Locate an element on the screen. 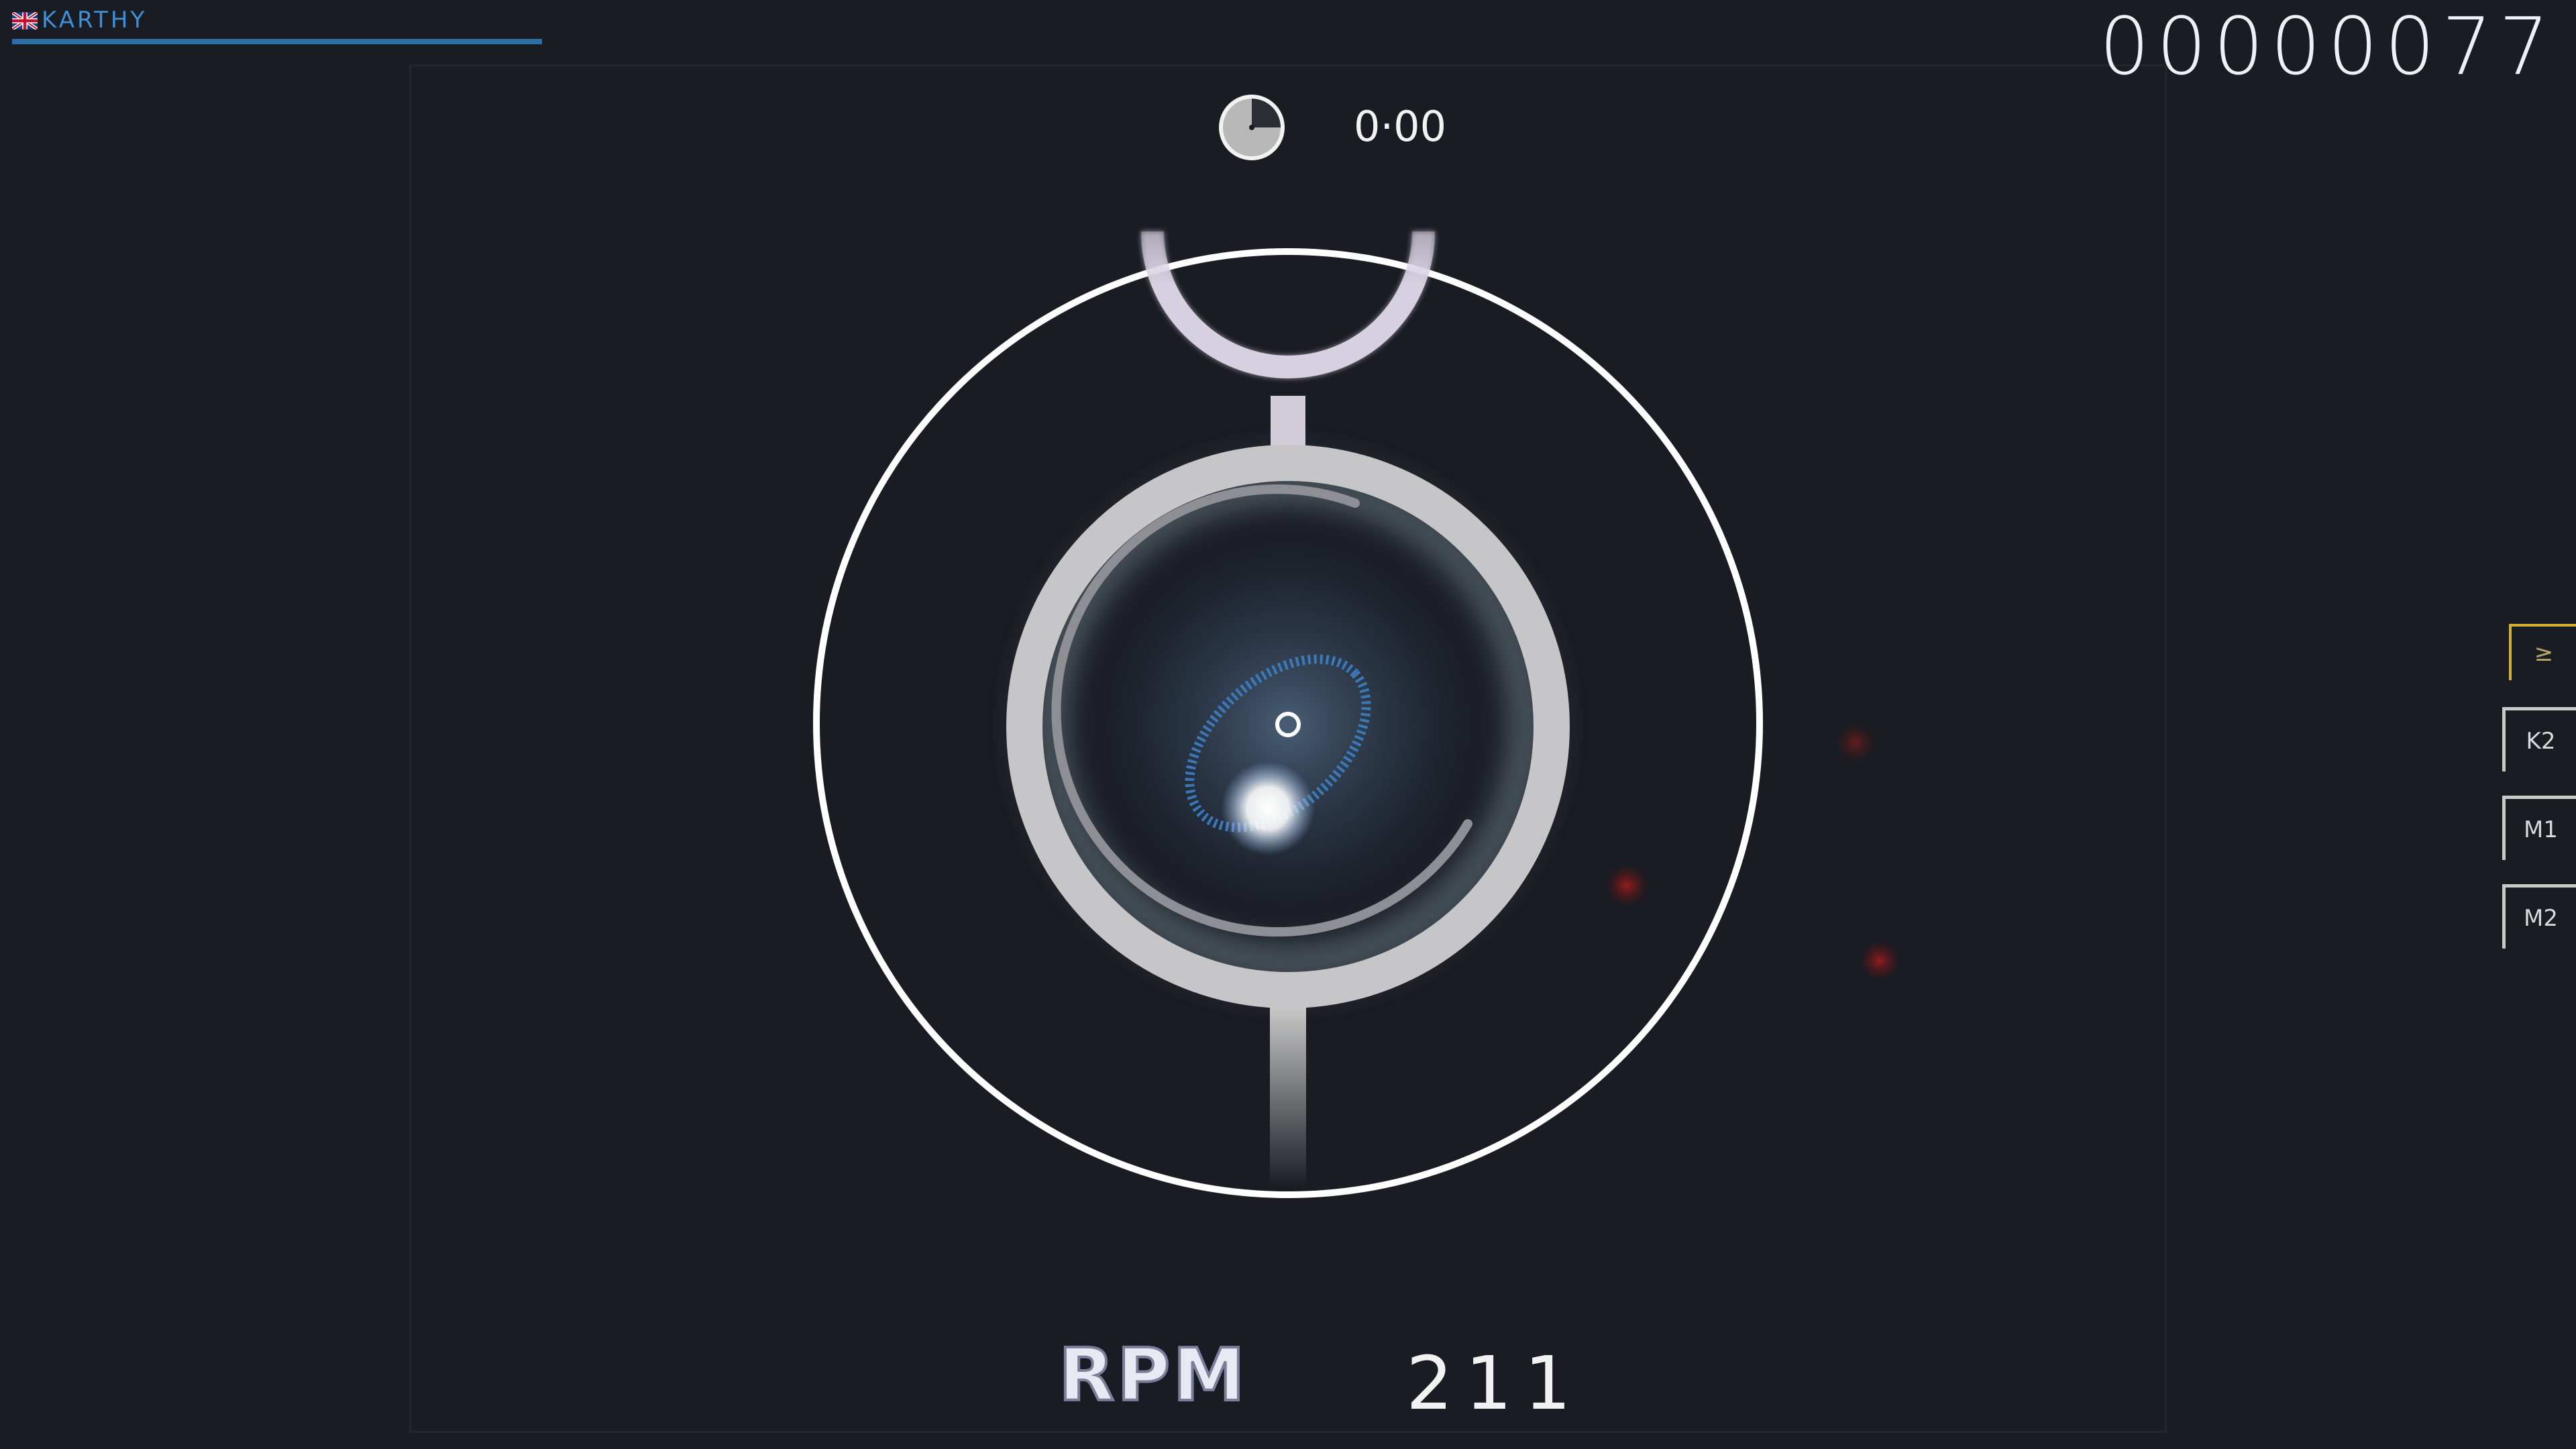 Image resolution: width=2576 pixels, height=1449 pixels. key-k1-label: ≥ is located at coordinates (2544, 653).